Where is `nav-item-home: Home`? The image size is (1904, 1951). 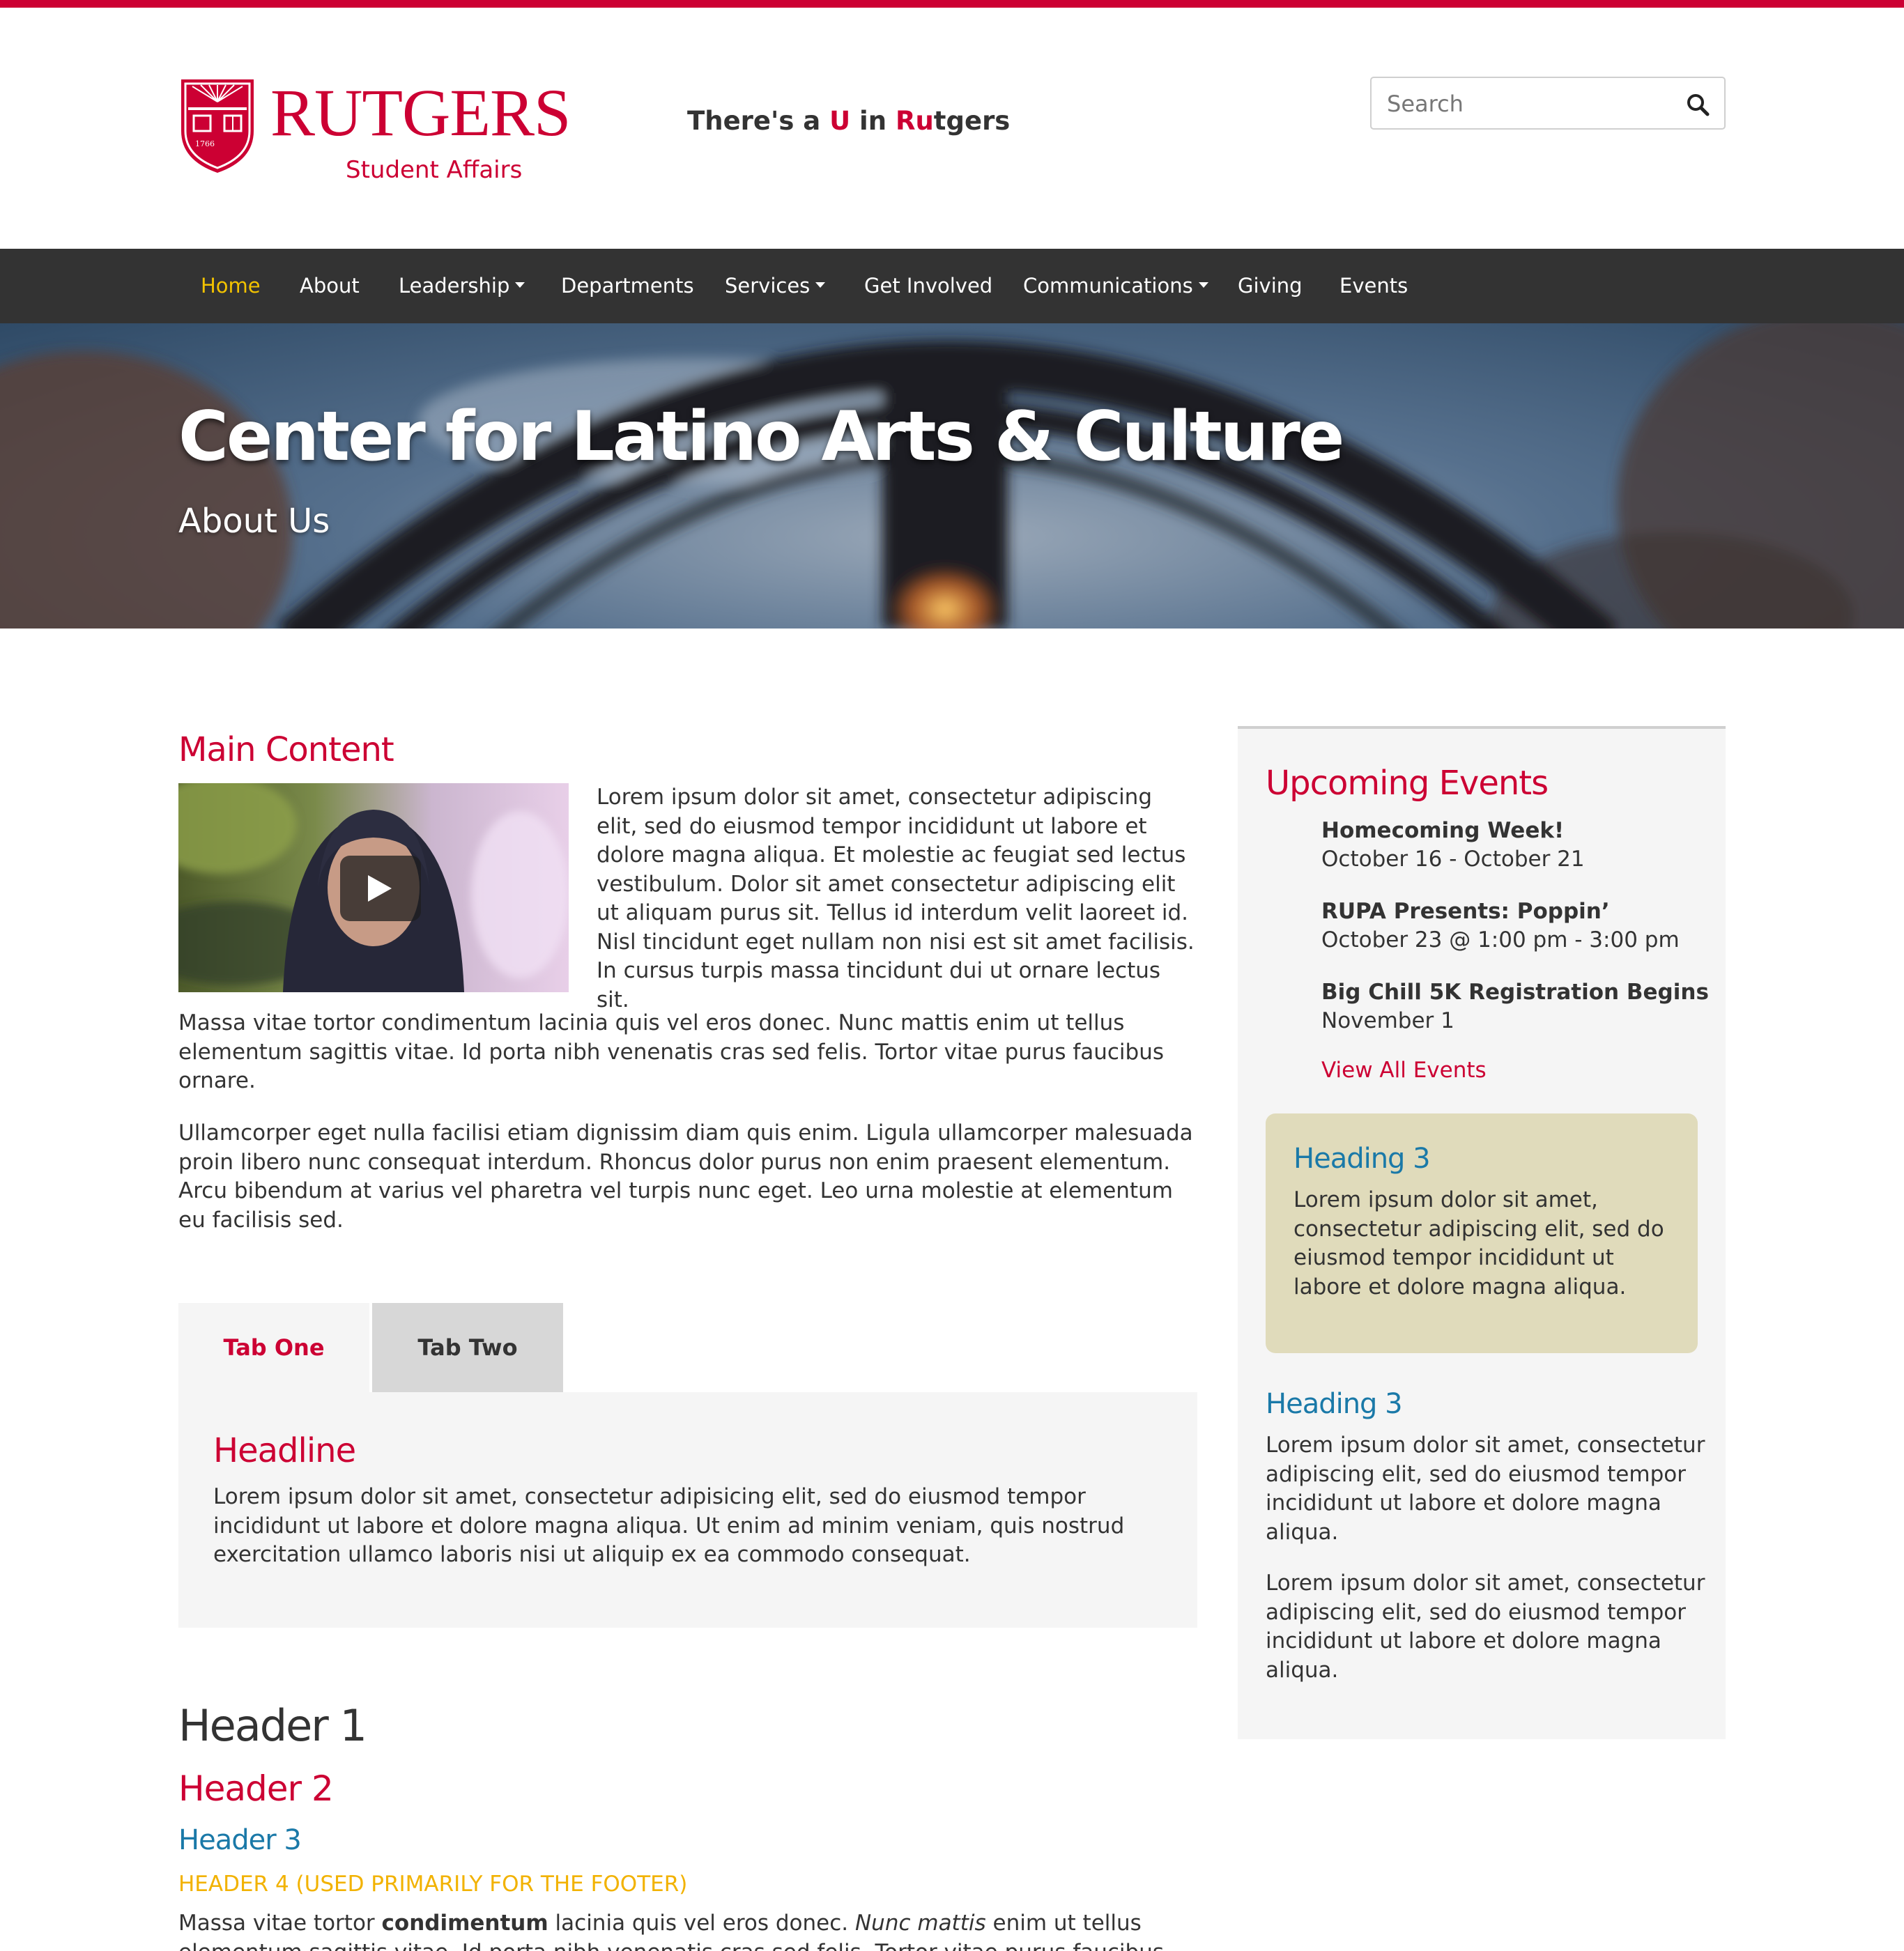
nav-item-home: Home is located at coordinates (231, 286).